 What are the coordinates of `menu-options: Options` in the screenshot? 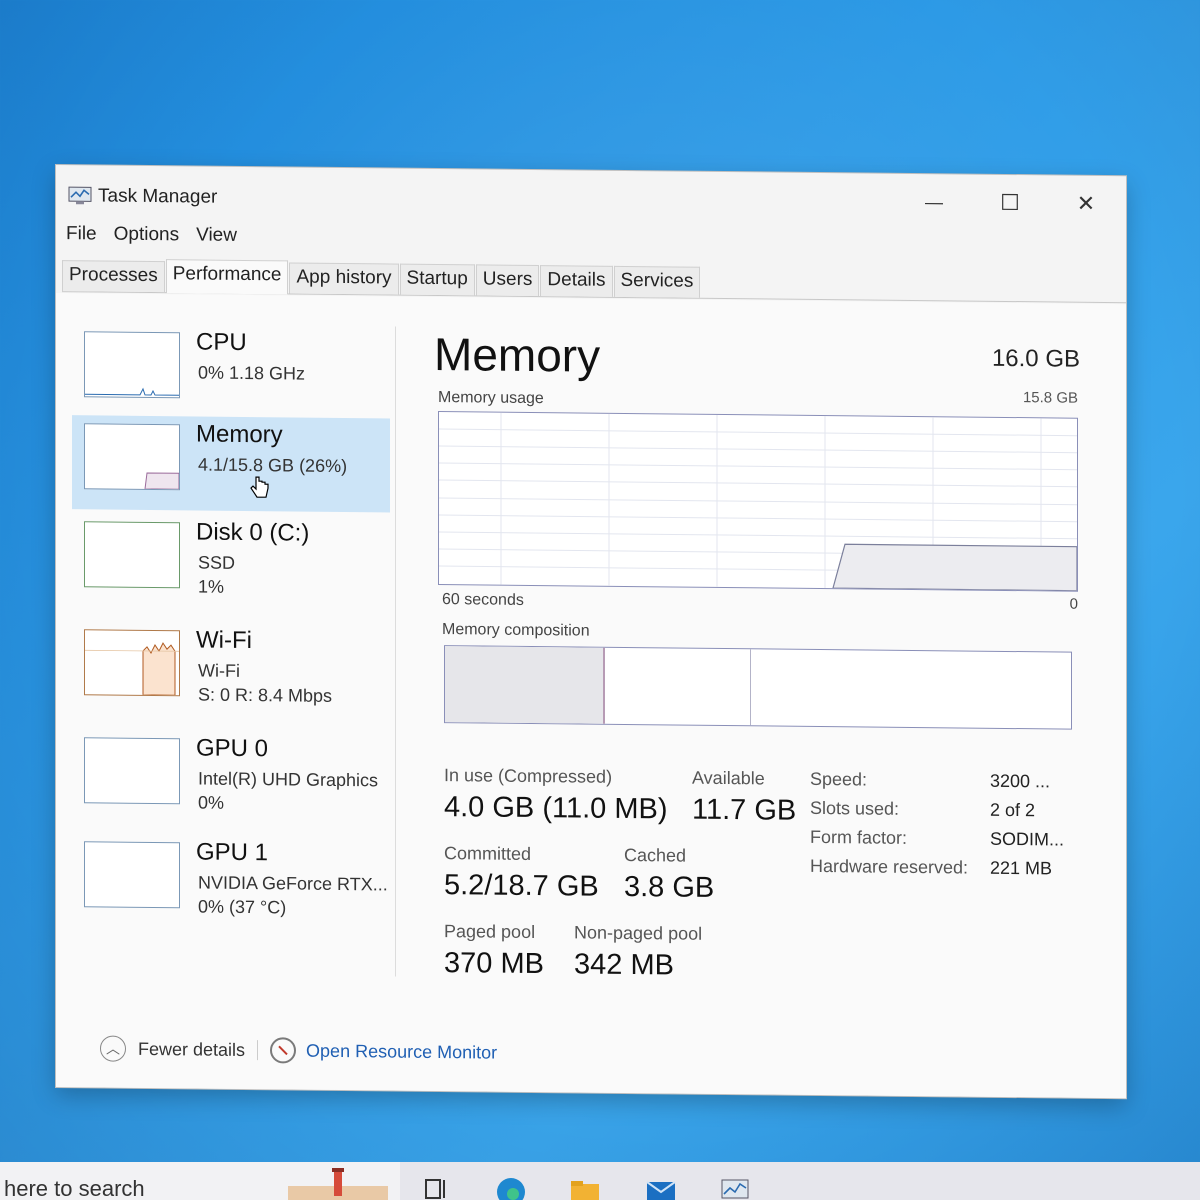 It's located at (155, 235).